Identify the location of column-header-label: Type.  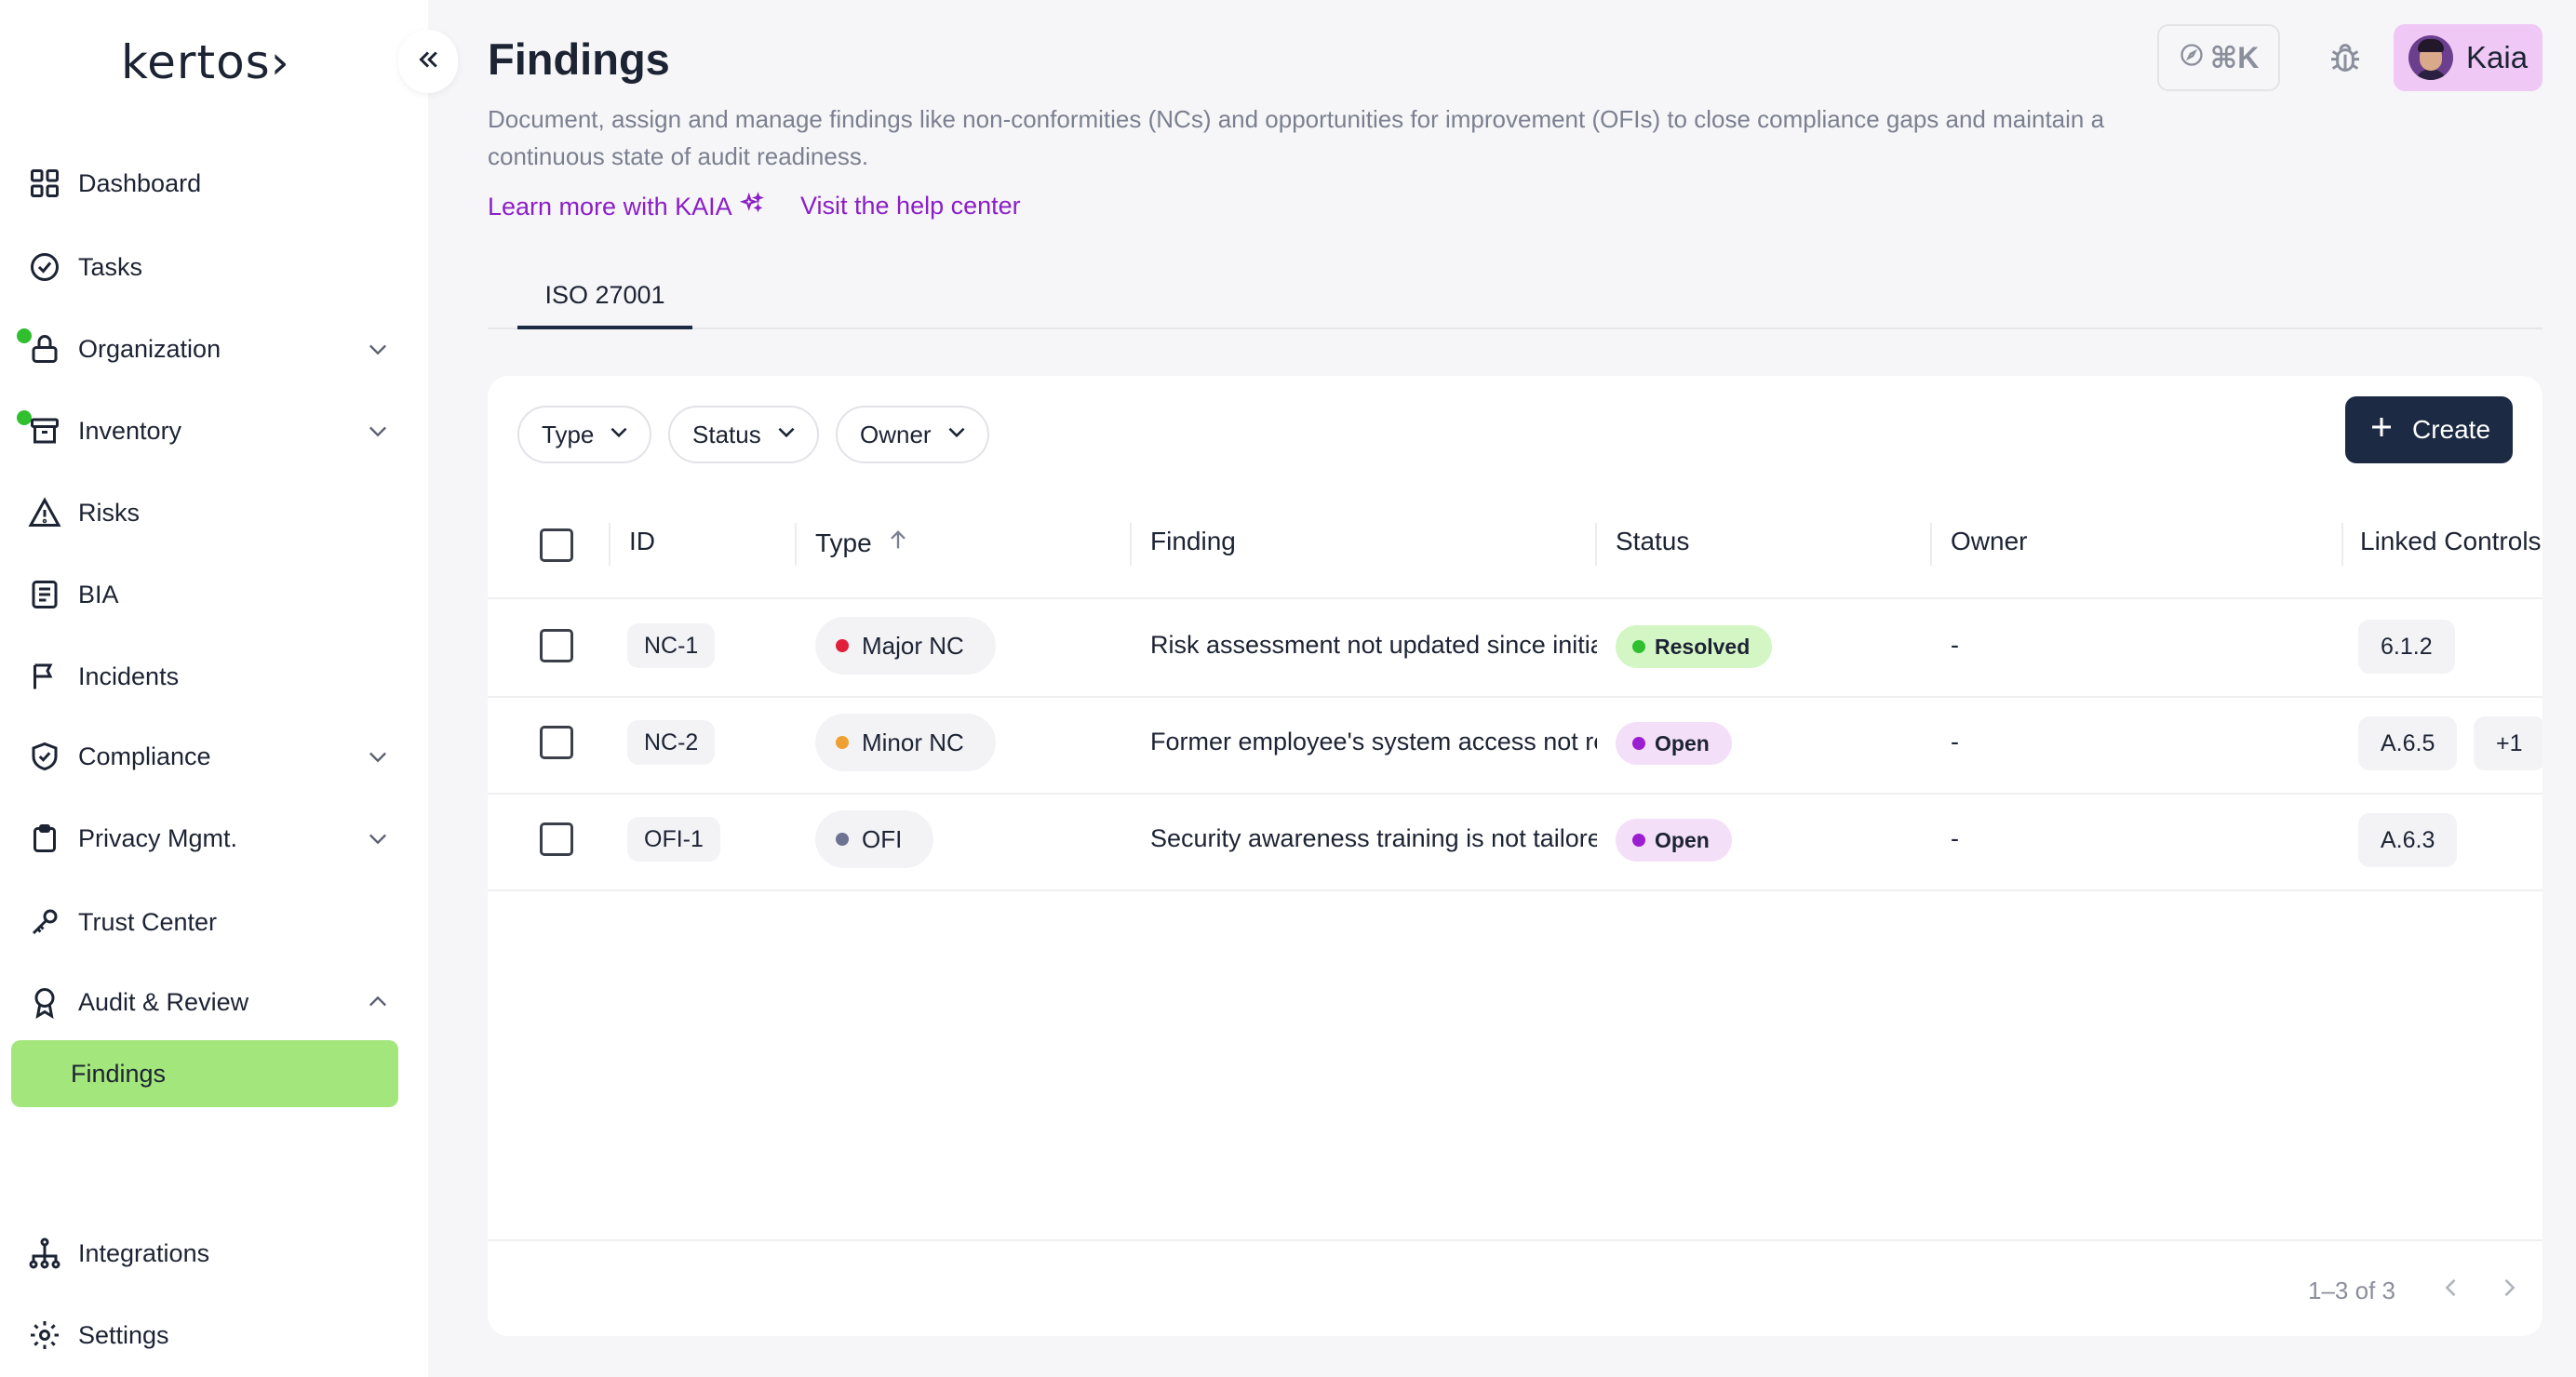
(843, 542).